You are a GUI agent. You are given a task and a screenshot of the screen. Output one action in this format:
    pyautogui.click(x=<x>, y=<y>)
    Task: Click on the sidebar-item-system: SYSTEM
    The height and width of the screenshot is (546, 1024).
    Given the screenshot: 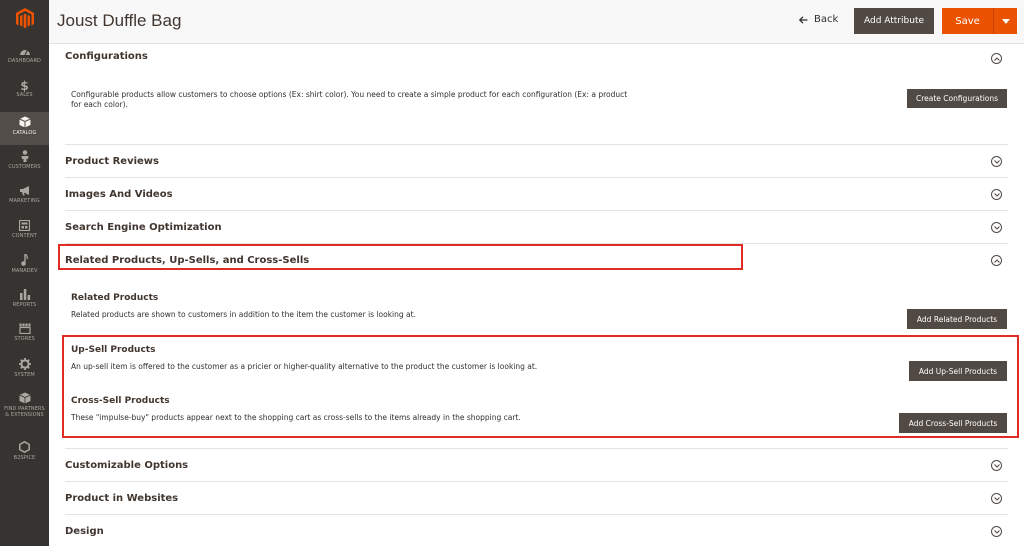 What is the action you would take?
    pyautogui.click(x=24, y=372)
    